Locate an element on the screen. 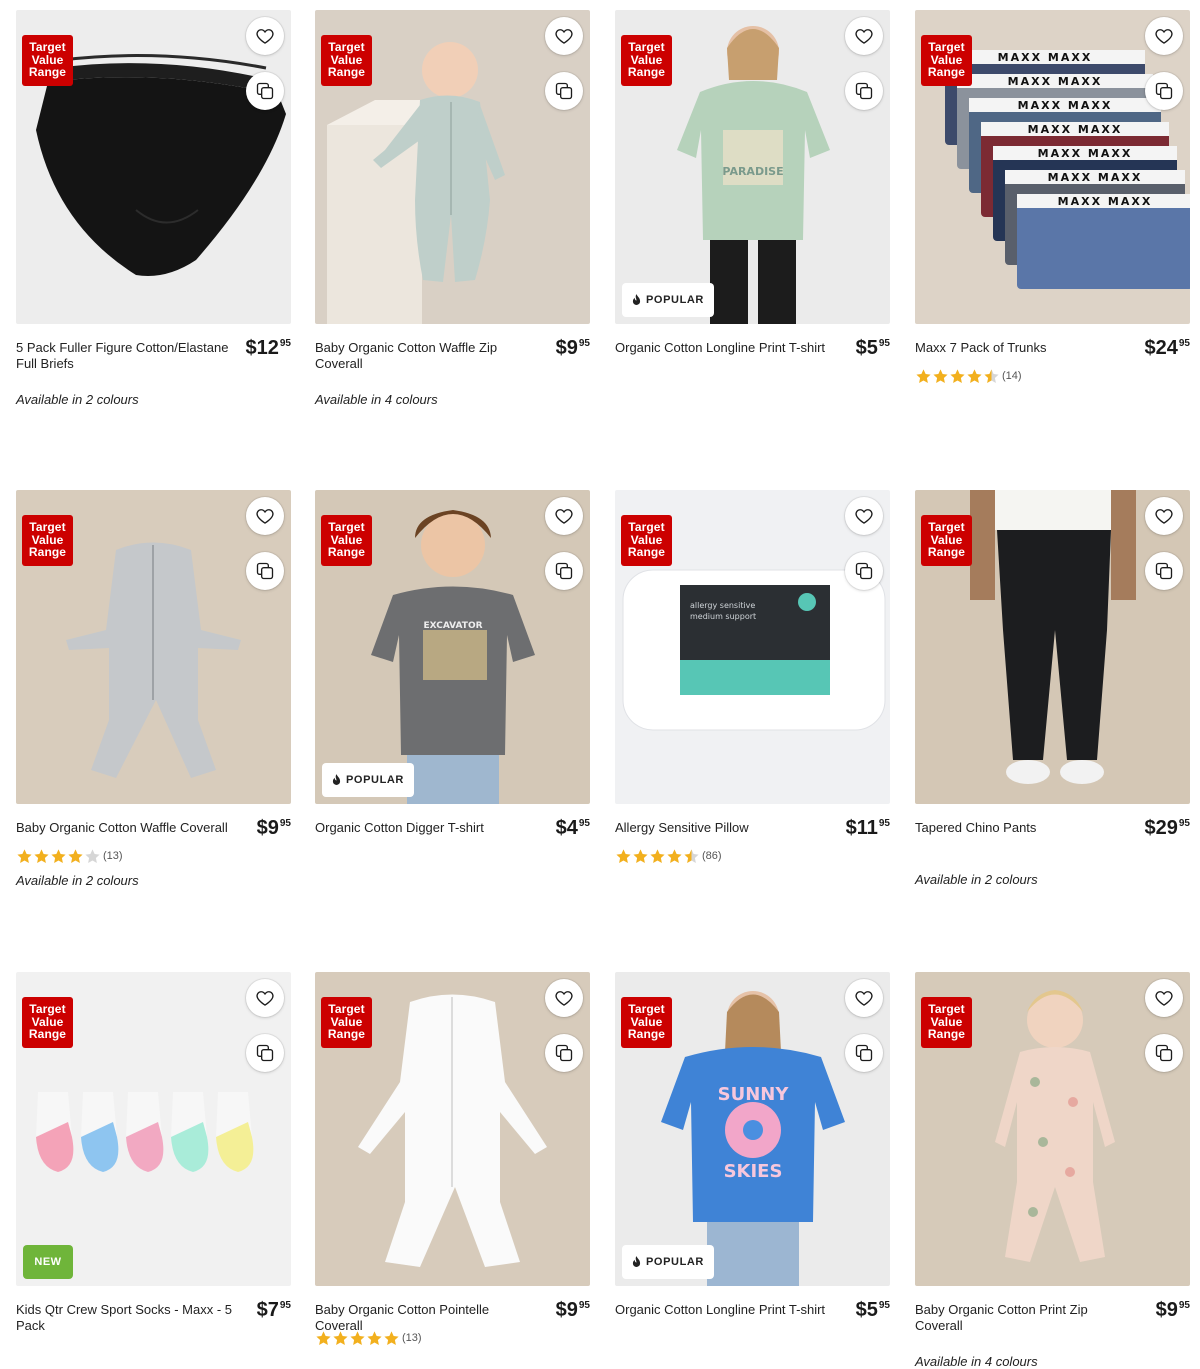 The image size is (1200, 1369). product-title: Baby Organic Cotton Print Zip Coverall is located at coordinates (1024, 1318).